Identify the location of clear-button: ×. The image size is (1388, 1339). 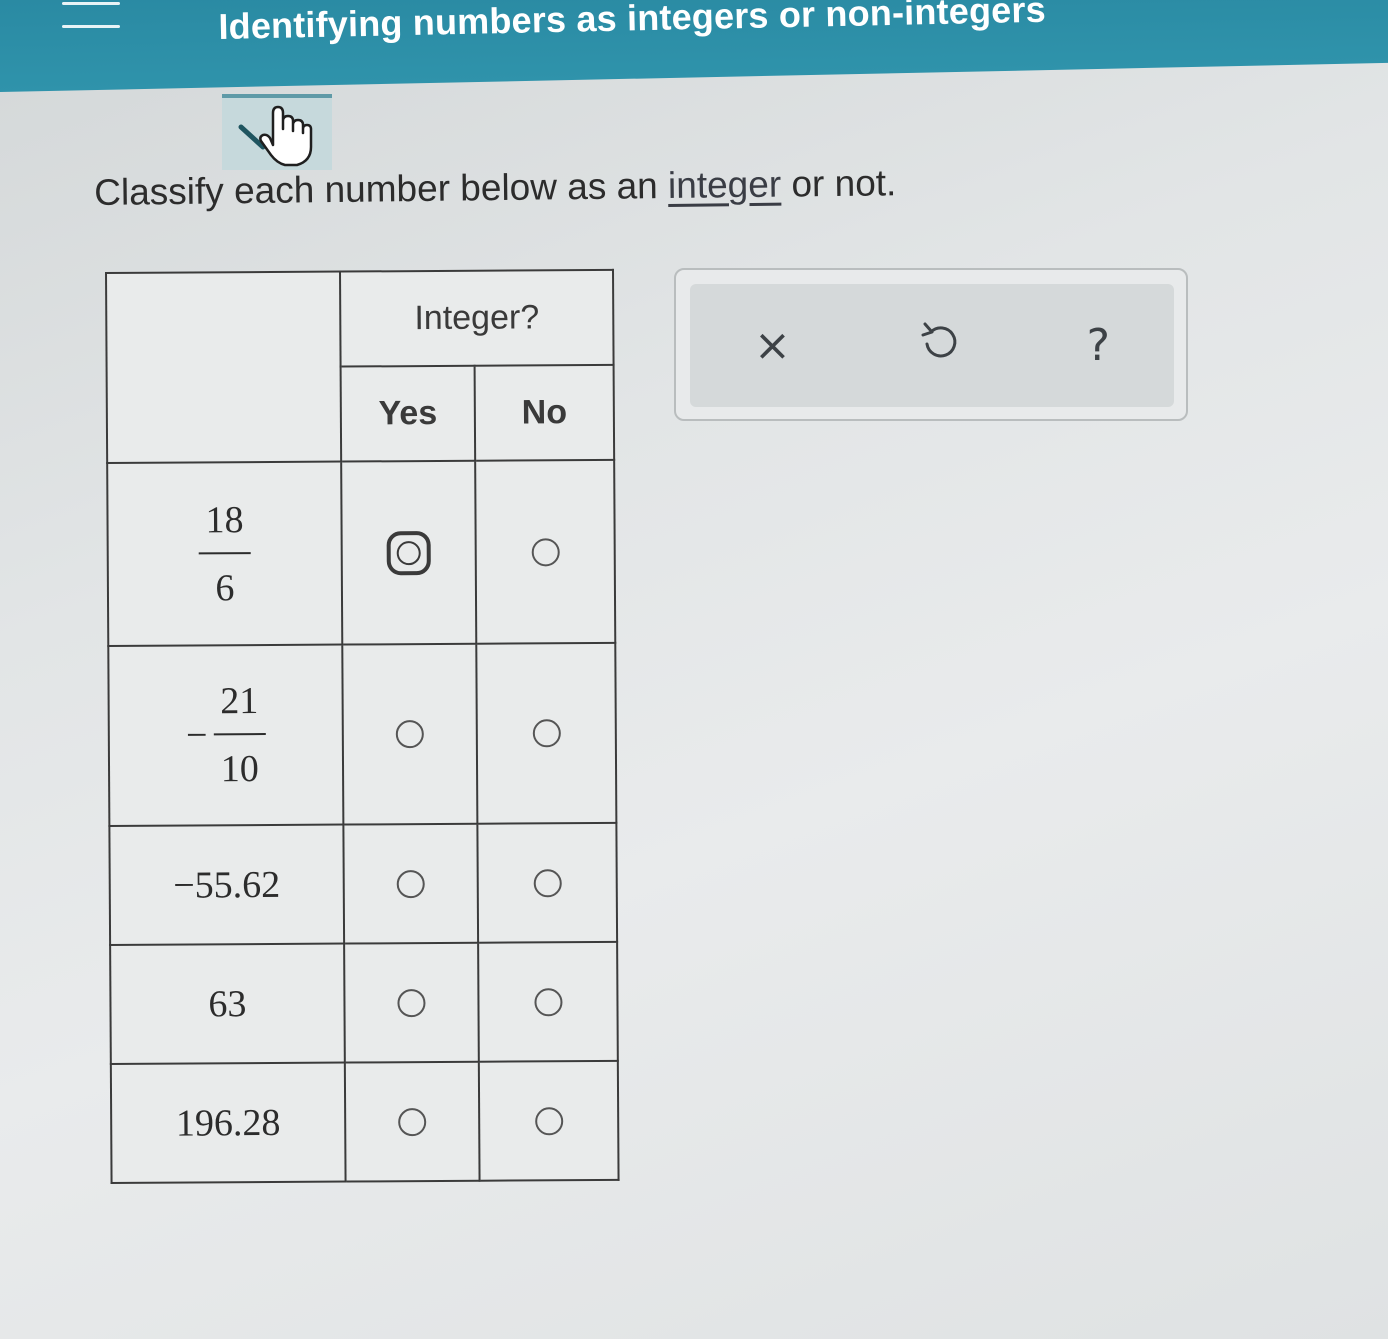
(772, 345).